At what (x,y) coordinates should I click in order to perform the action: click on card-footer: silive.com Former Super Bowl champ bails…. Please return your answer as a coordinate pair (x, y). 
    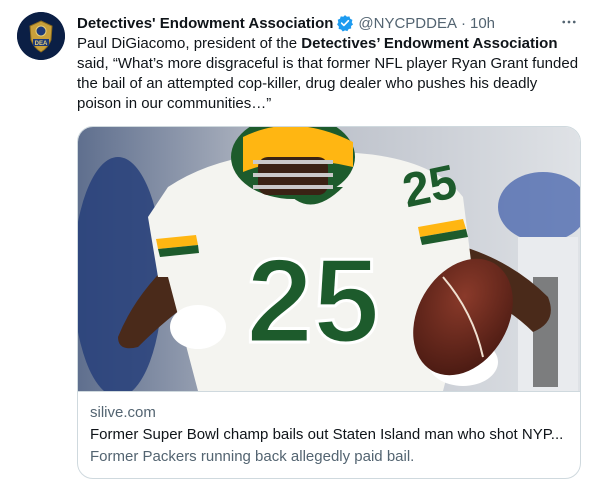
    Looking at the image, I should click on (329, 434).